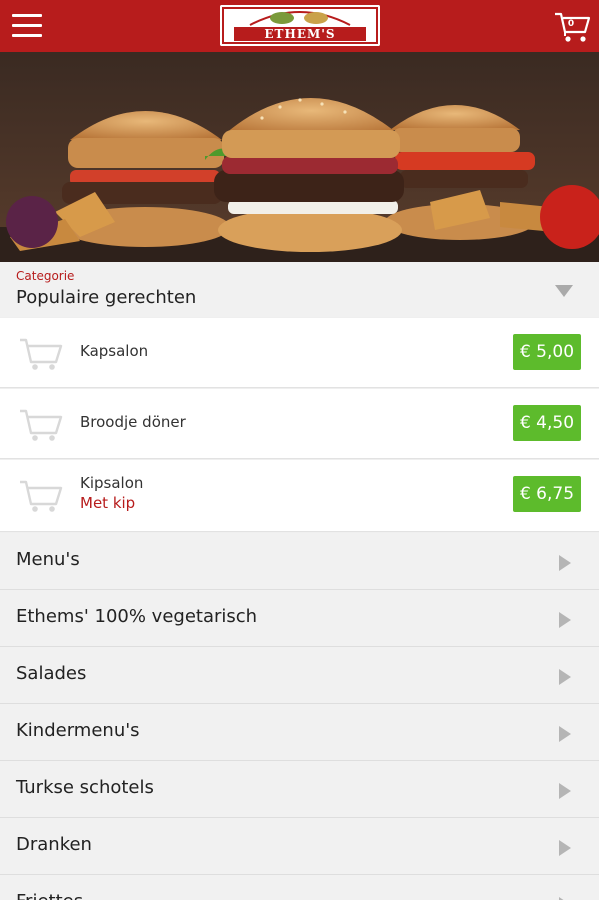 Image resolution: width=599 pixels, height=900 pixels. What do you see at coordinates (299, 289) in the screenshot?
I see `category-dropdown: Categorie Populaire gerechten` at bounding box center [299, 289].